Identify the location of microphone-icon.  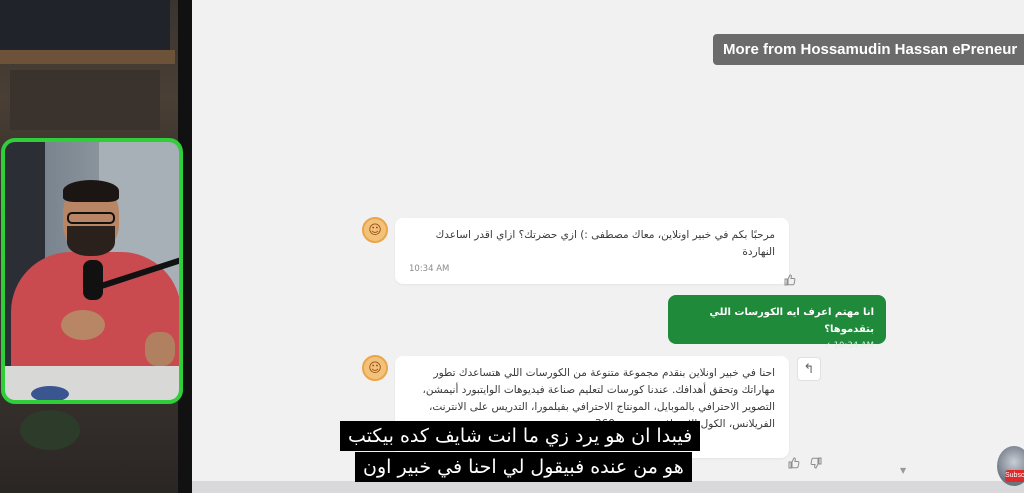
(93, 280).